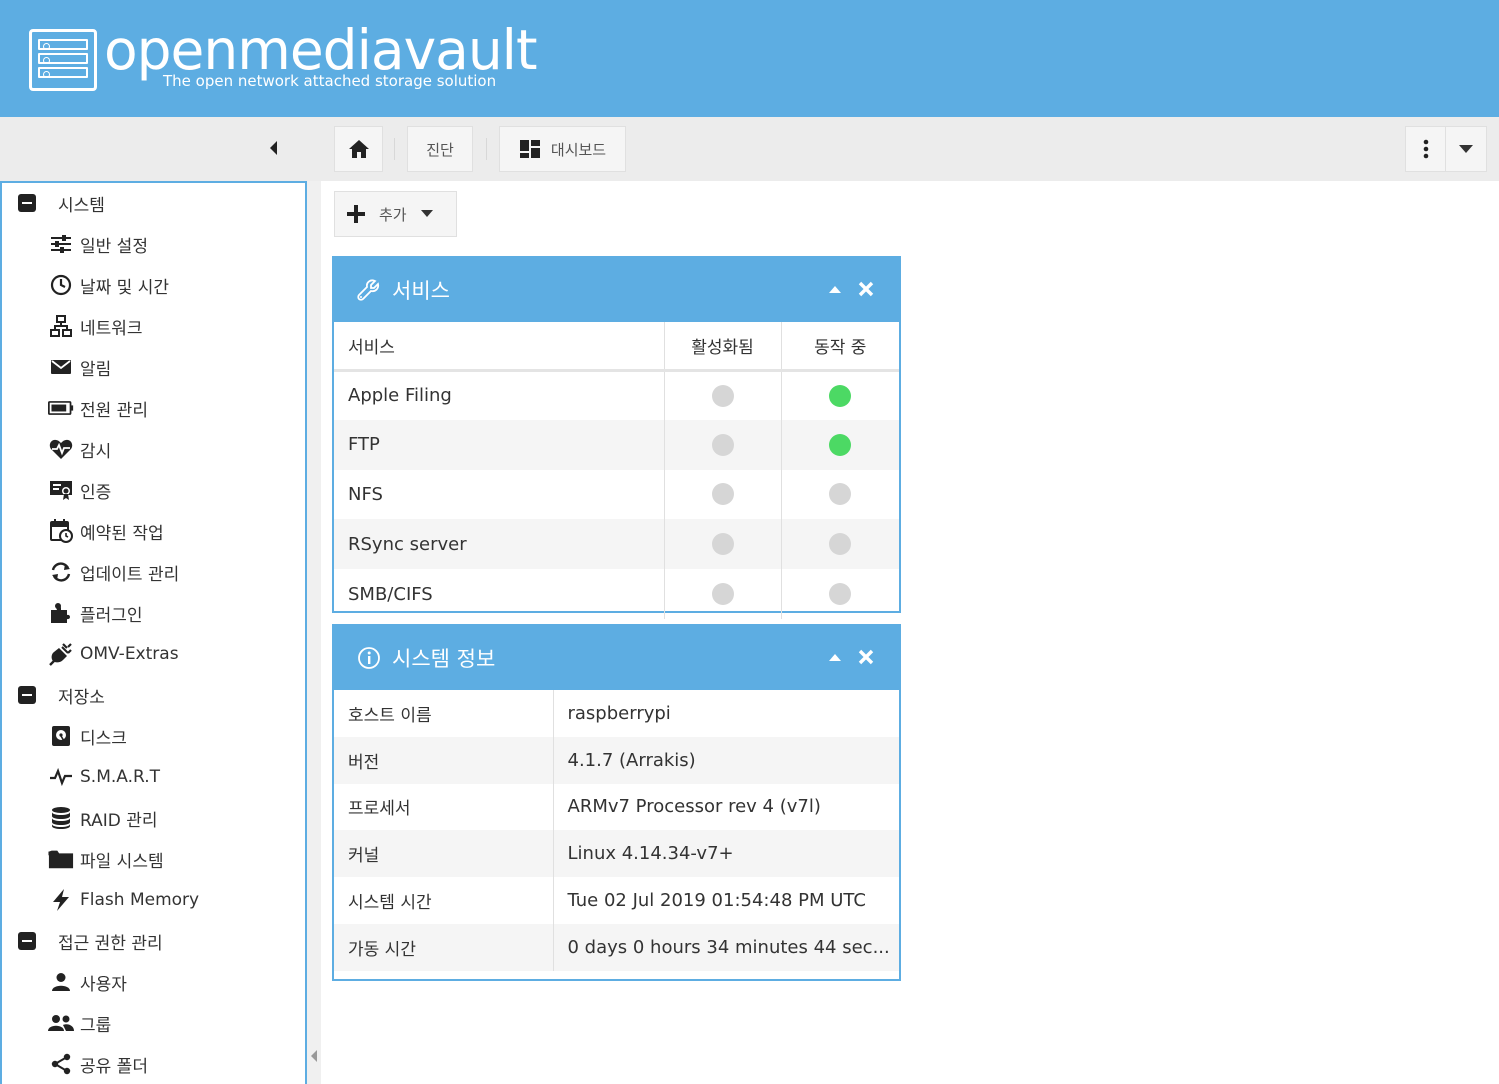 This screenshot has width=1499, height=1084. What do you see at coordinates (114, 246) in the screenshot?
I see `sidebar-item-label: 일반 설정` at bounding box center [114, 246].